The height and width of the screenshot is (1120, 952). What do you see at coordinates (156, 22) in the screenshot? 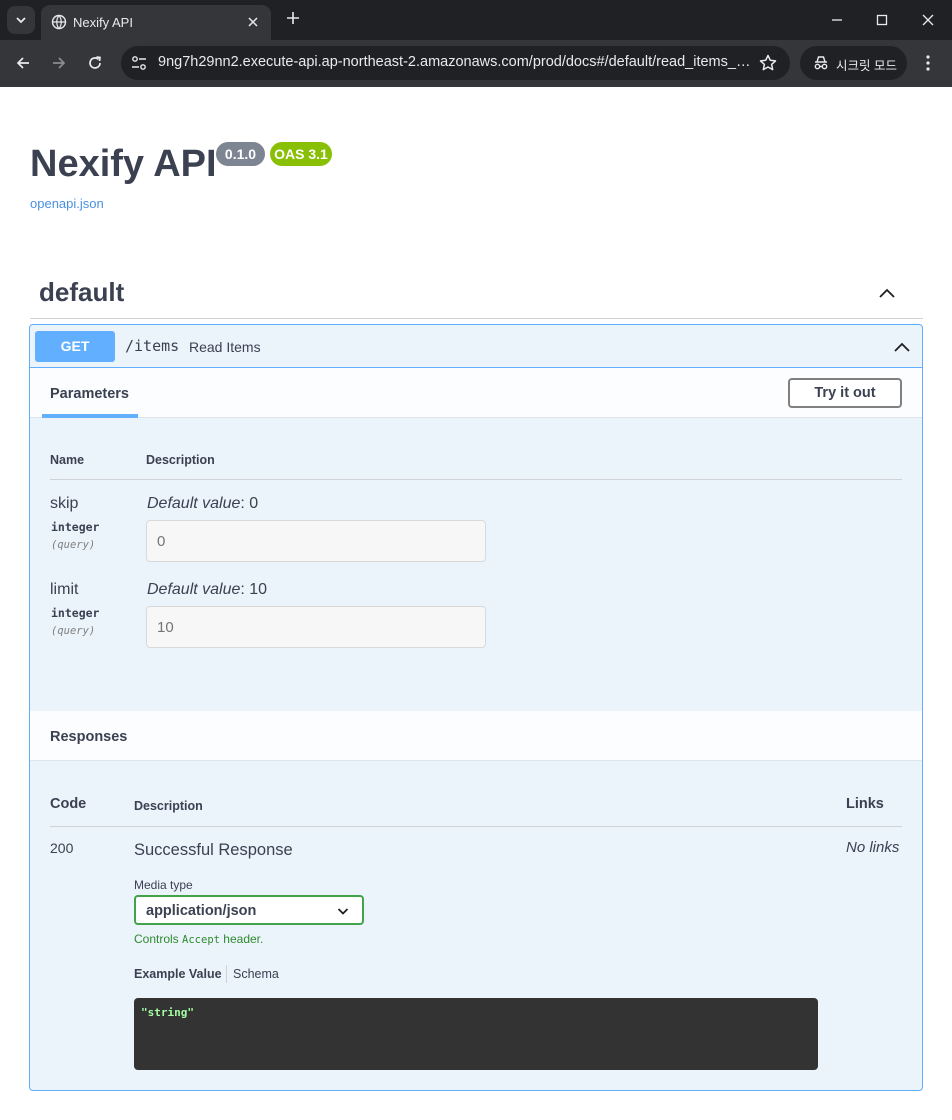
I see `browser-tab: Nexify API` at bounding box center [156, 22].